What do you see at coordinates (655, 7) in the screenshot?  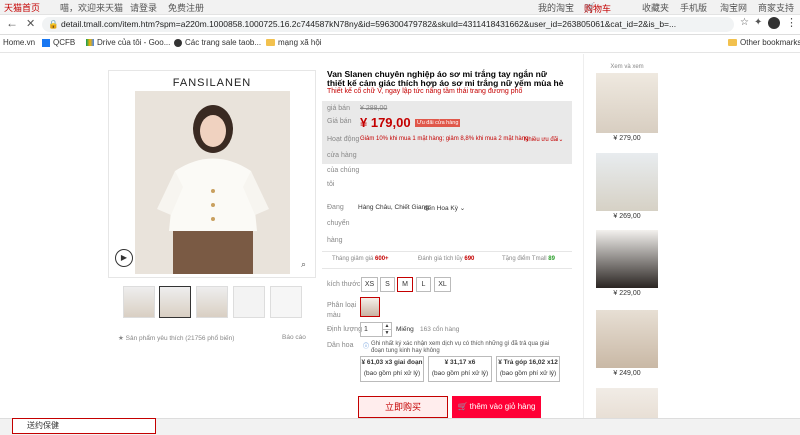 I see `favorites-link: 收藏夹` at bounding box center [655, 7].